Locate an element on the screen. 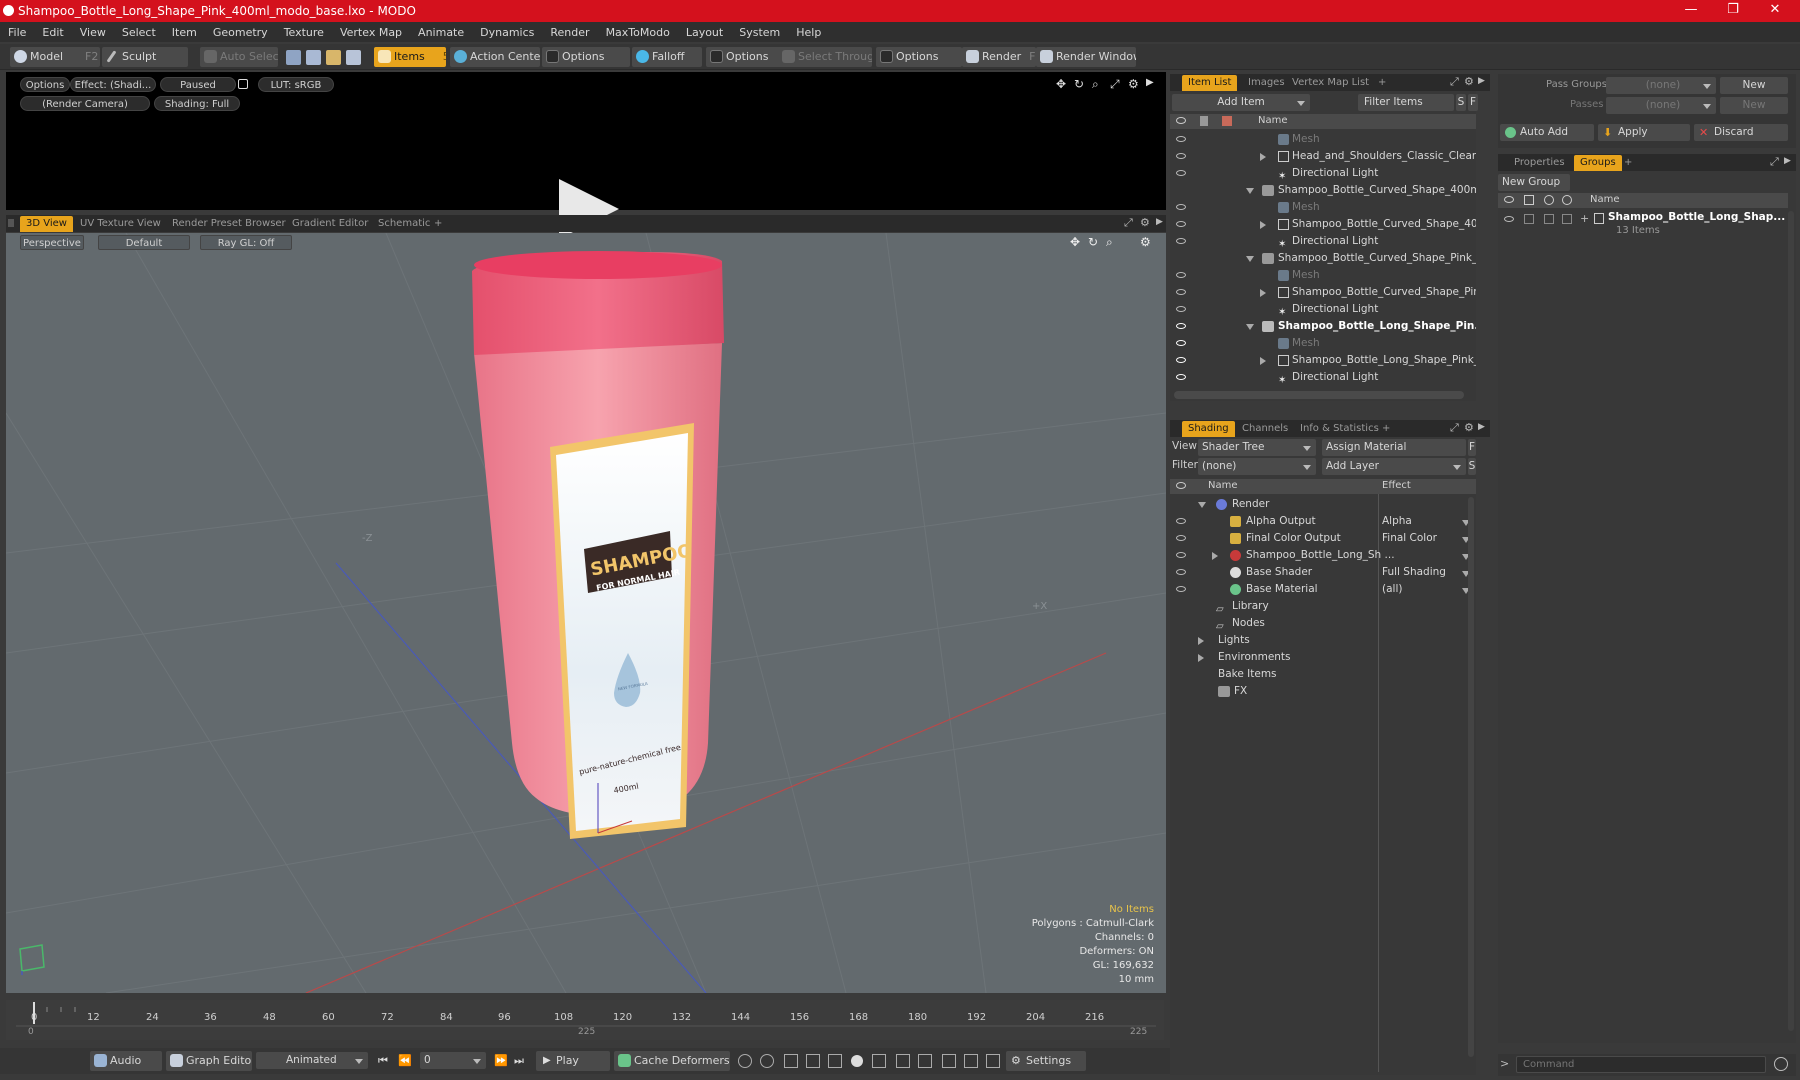  collapse-arrow-icon is located at coordinates (1250, 191).